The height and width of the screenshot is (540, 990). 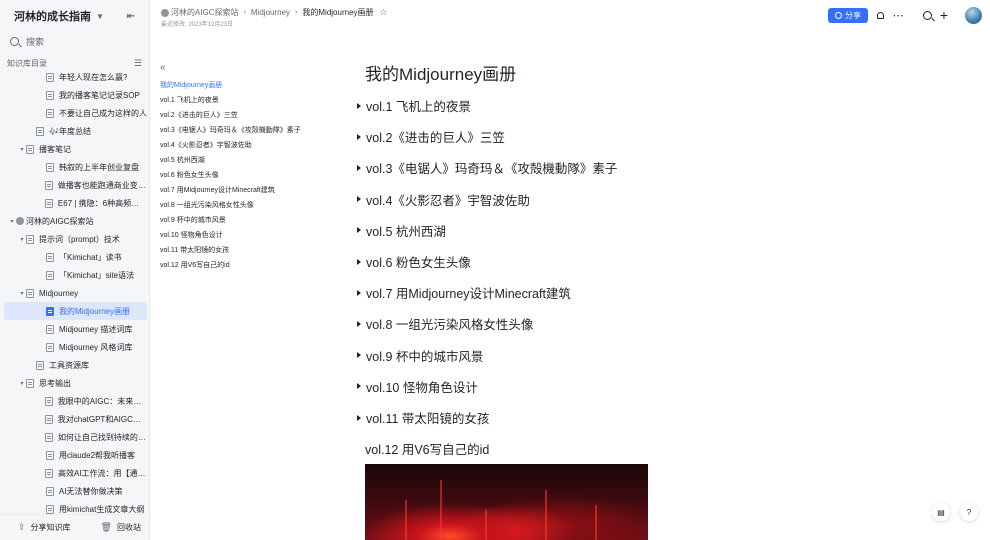 What do you see at coordinates (163, 67) in the screenshot?
I see `collapse-toc-icon: «` at bounding box center [163, 67].